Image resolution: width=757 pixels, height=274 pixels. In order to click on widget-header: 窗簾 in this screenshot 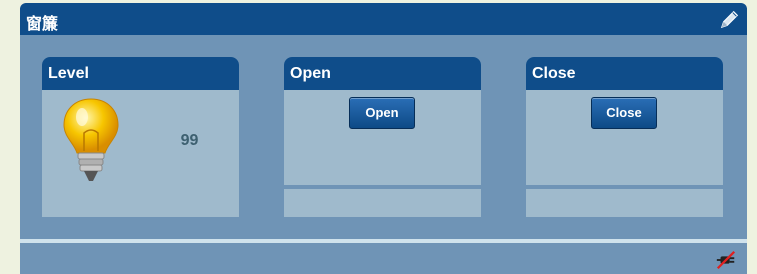, I will do `click(383, 19)`.